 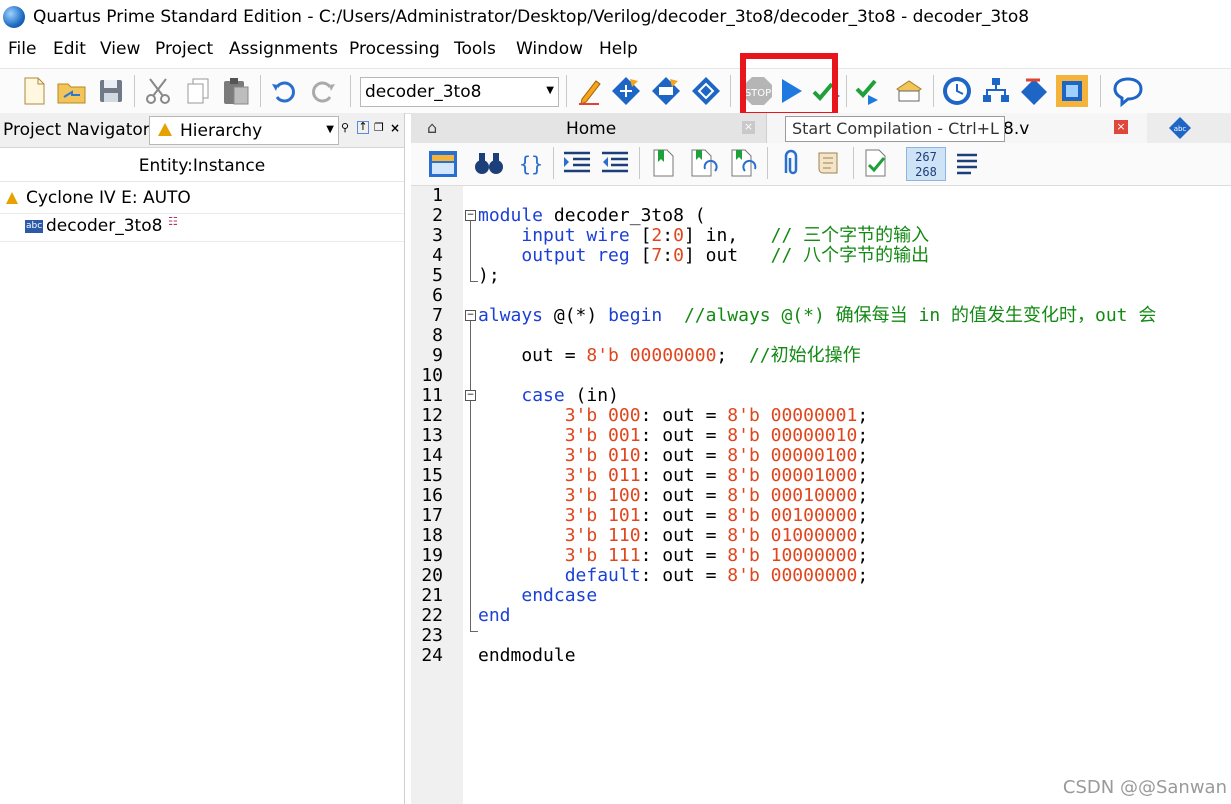 What do you see at coordinates (120, 49) in the screenshot?
I see `menu-view: View` at bounding box center [120, 49].